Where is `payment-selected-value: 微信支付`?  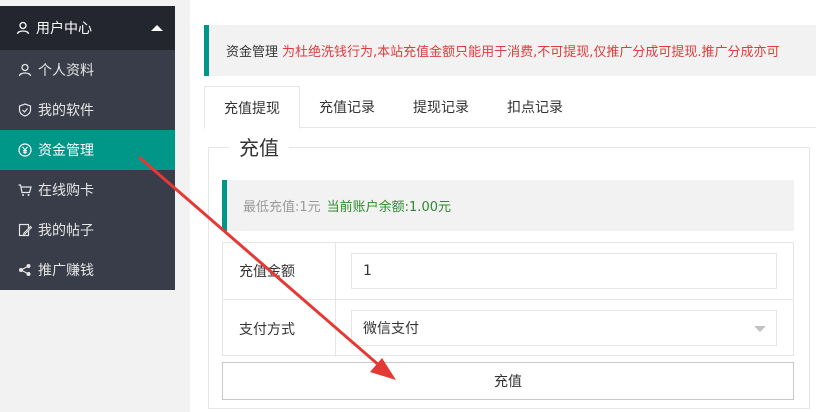
payment-selected-value: 微信支付 is located at coordinates (391, 329).